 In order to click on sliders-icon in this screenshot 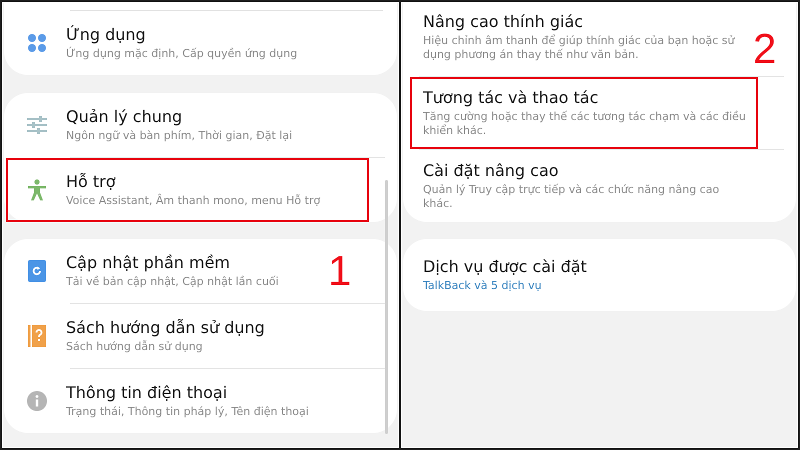, I will do `click(37, 125)`.